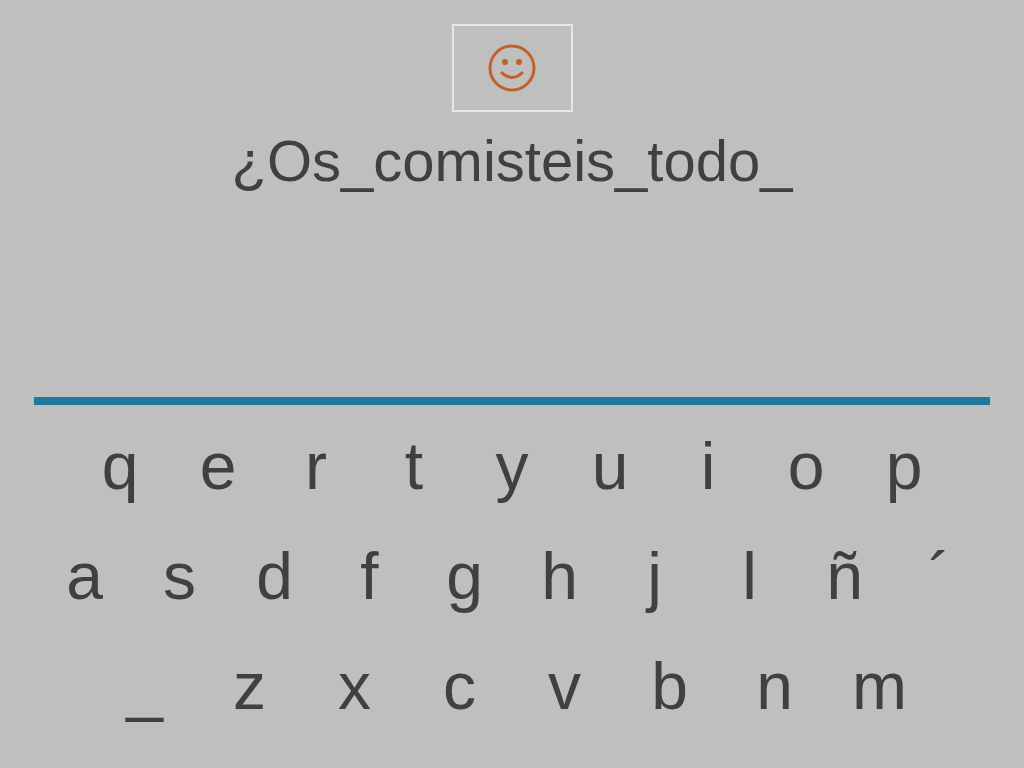 The width and height of the screenshot is (1024, 768). I want to click on key-button: s, so click(179, 576).